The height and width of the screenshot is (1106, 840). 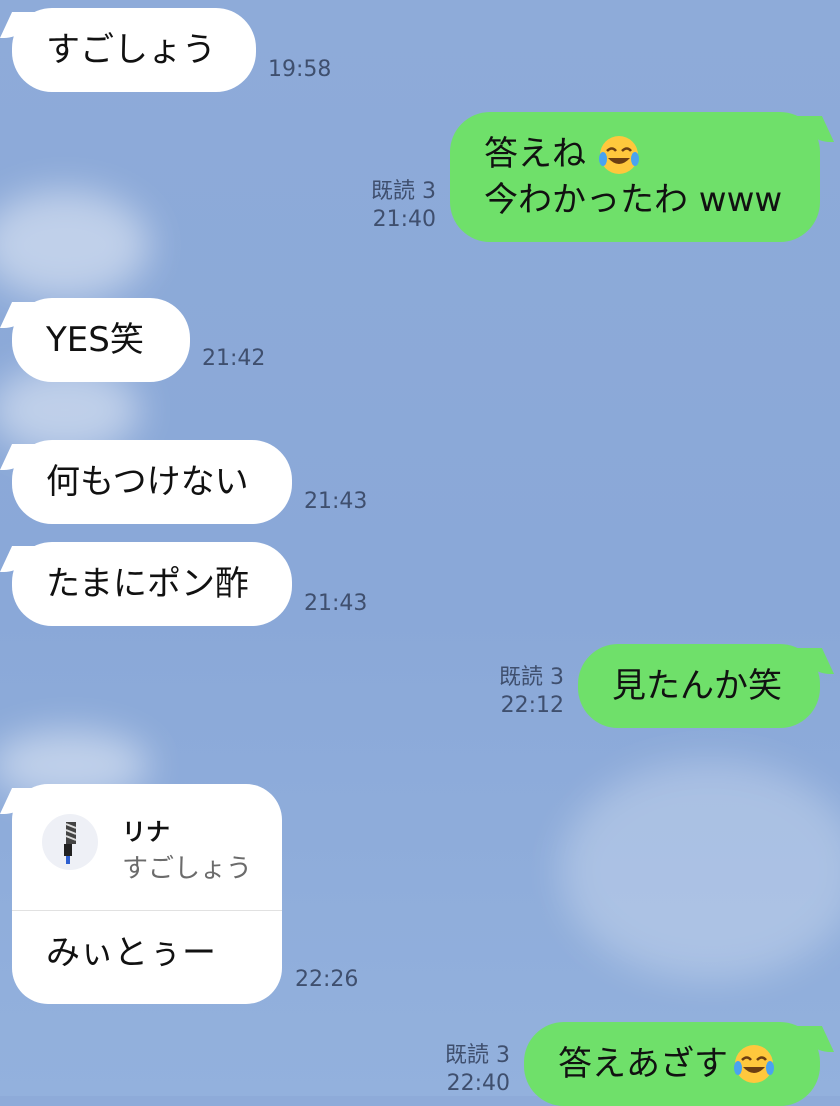 I want to click on message-time: 22:26, so click(x=327, y=979).